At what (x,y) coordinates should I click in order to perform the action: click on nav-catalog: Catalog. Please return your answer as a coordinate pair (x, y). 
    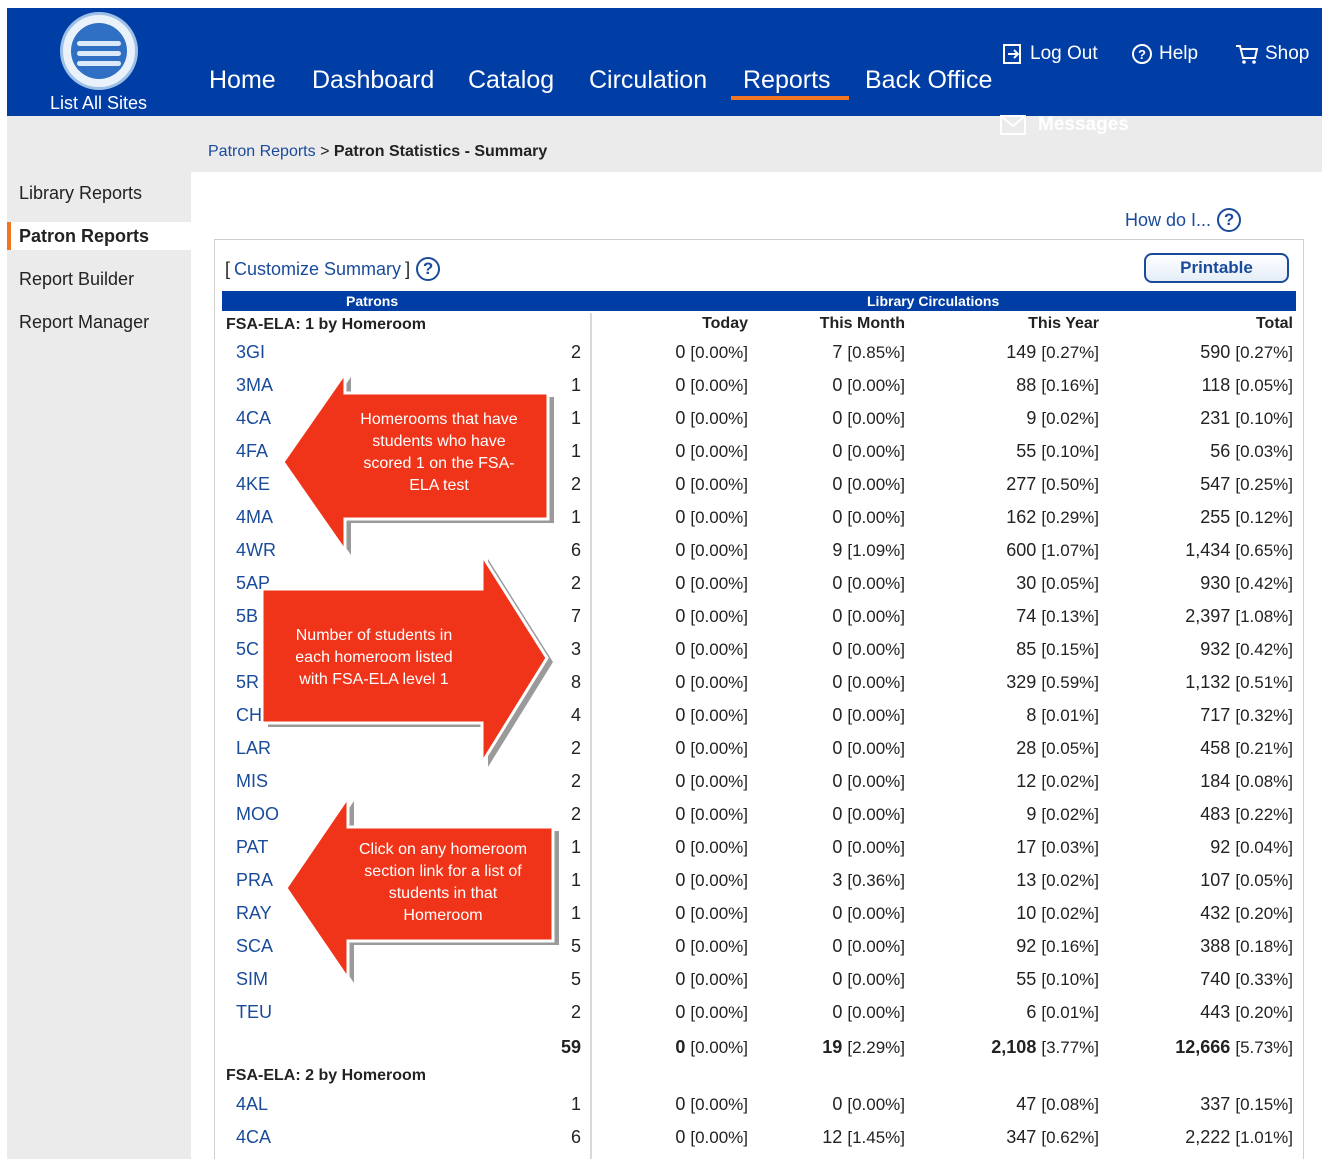
    Looking at the image, I should click on (511, 80).